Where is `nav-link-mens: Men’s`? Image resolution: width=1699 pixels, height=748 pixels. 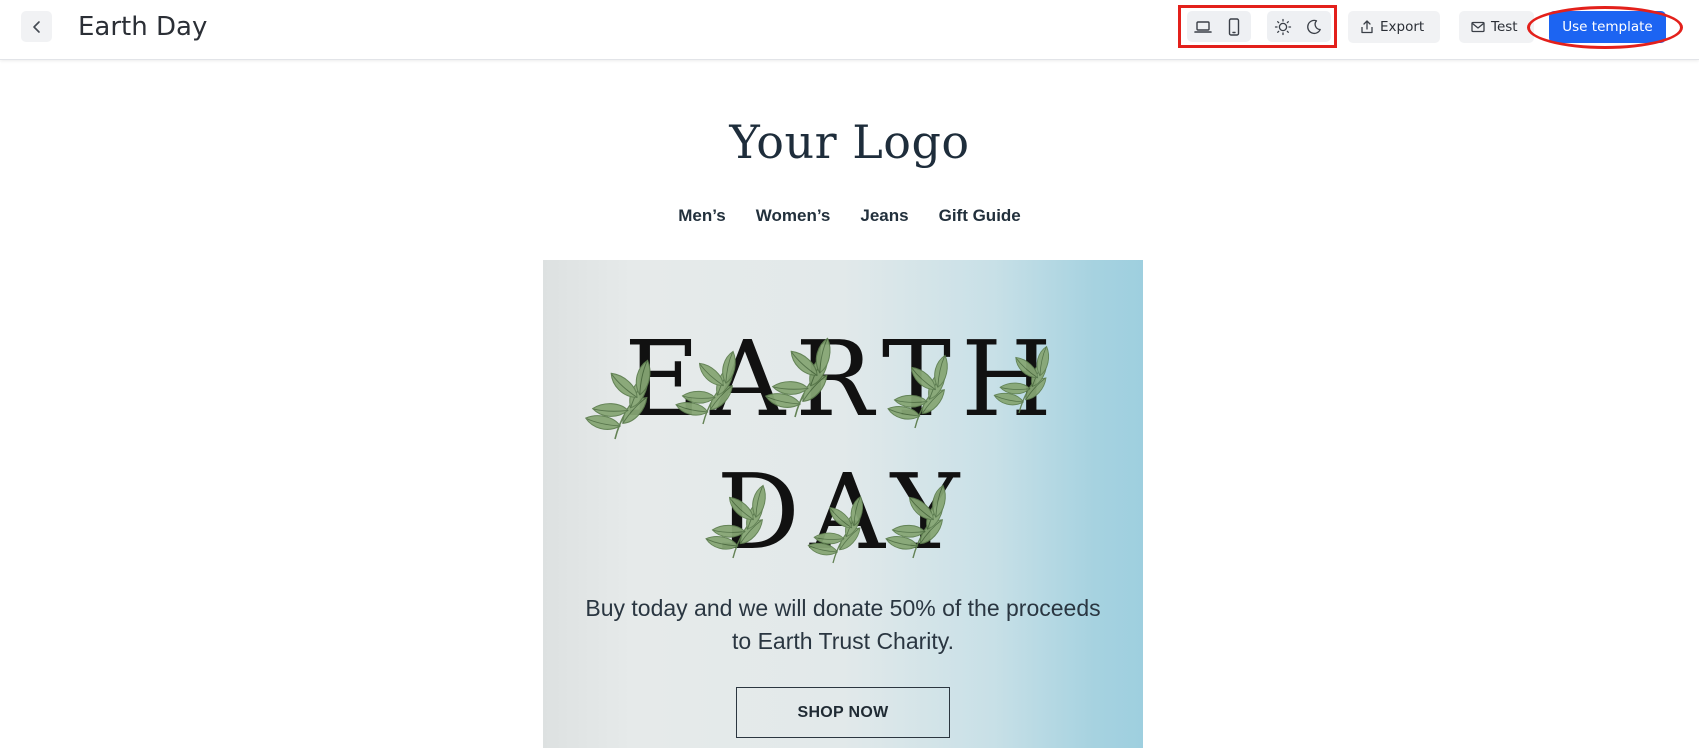 nav-link-mens: Men’s is located at coordinates (702, 216).